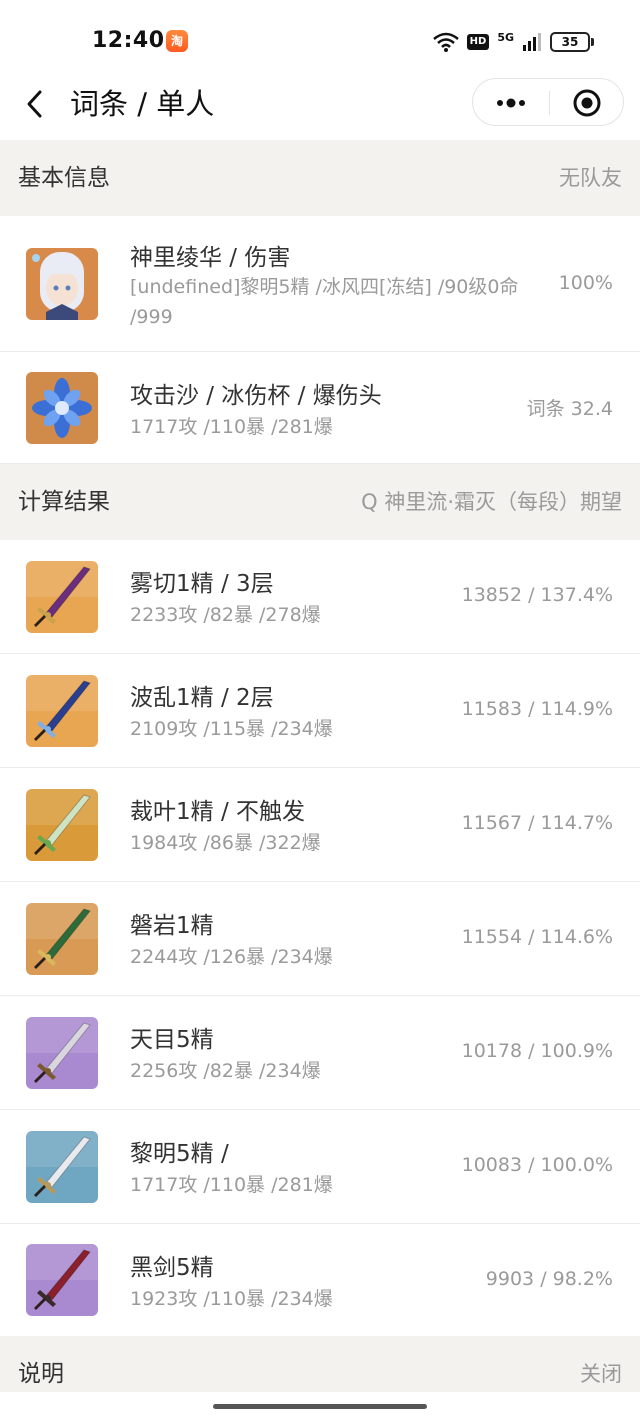 This screenshot has height=1422, width=640. What do you see at coordinates (320, 502) in the screenshot?
I see `results-header: 计算结果 Q 神里流·霜灭（每段）期望` at bounding box center [320, 502].